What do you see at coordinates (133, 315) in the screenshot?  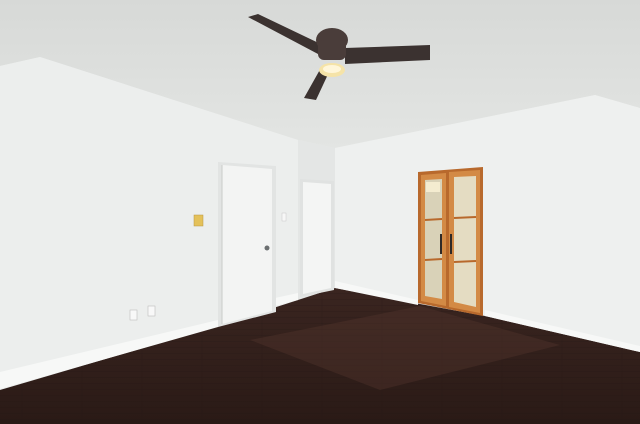 I see `wall-outlet-icon` at bounding box center [133, 315].